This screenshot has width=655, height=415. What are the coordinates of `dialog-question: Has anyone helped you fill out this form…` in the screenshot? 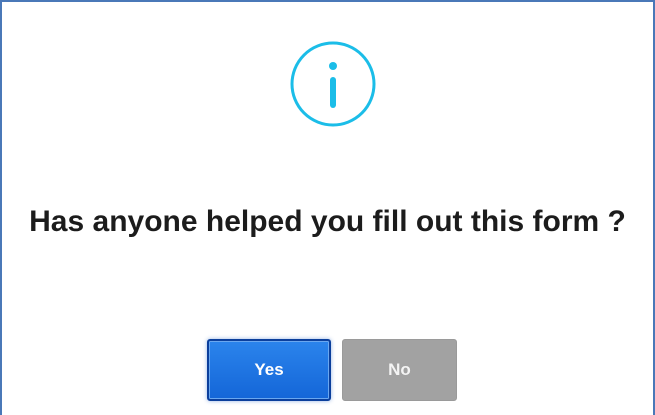 It's located at (327, 221).